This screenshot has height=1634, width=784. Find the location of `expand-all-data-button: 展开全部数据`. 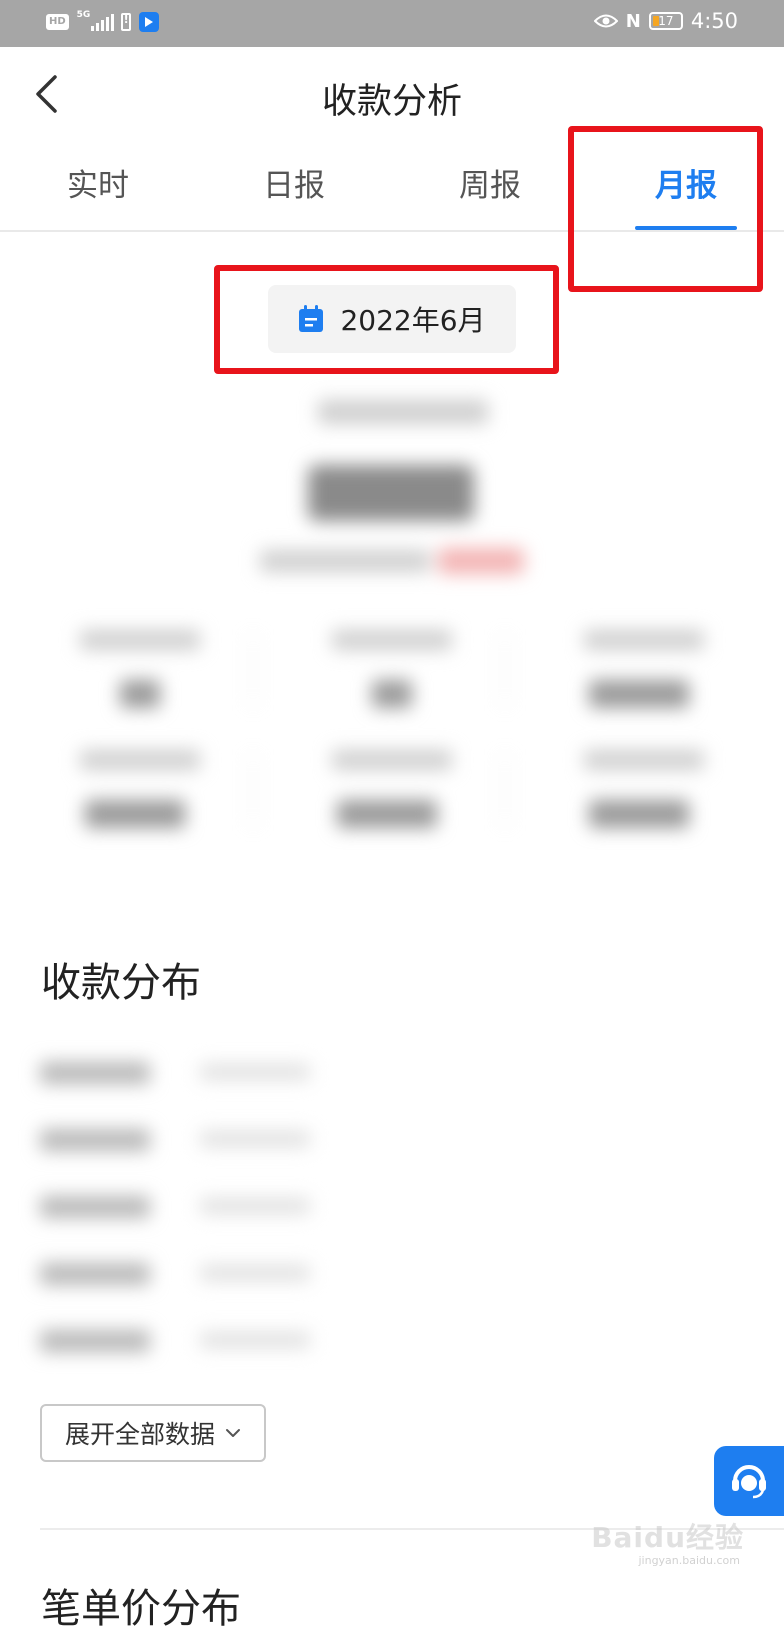

expand-all-data-button: 展开全部数据 is located at coordinates (153, 1433).